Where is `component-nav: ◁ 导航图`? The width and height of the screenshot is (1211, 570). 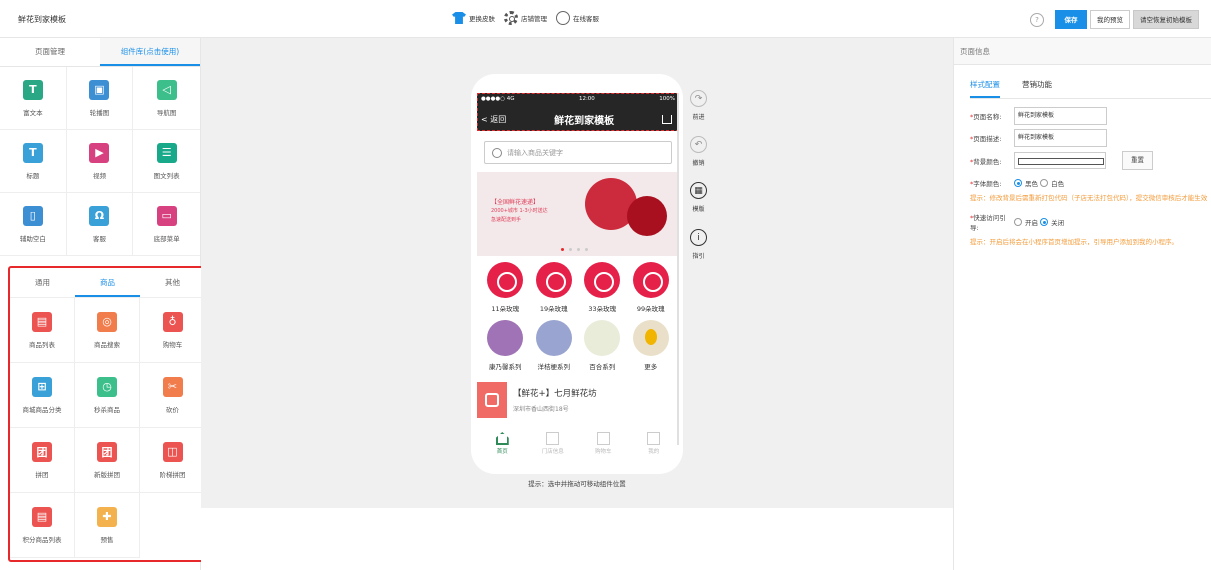
component-nav: ◁ 导航图 is located at coordinates (166, 98).